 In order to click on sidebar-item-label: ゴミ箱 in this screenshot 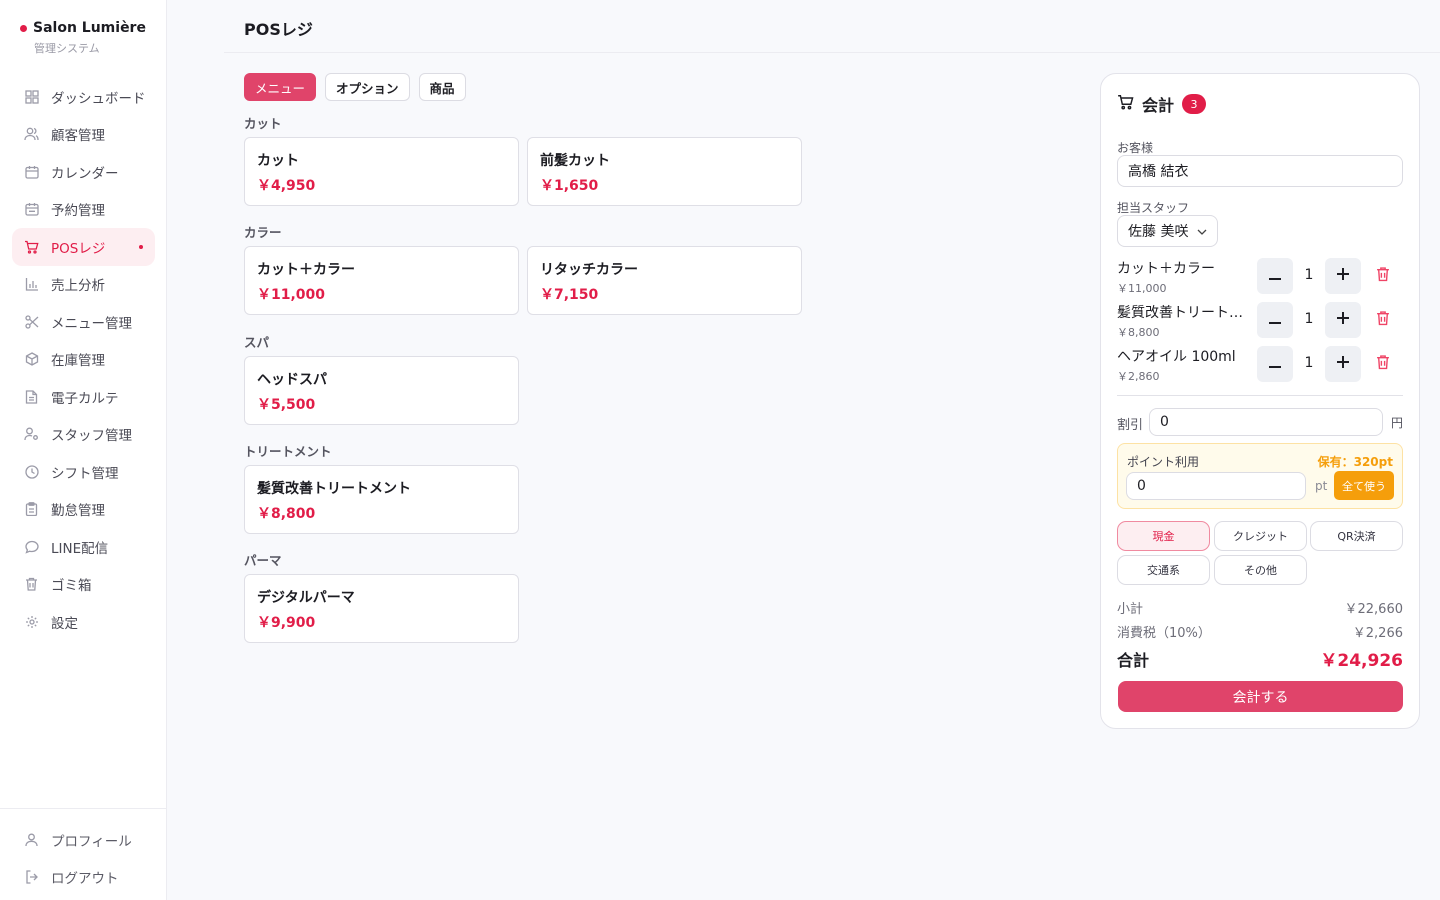, I will do `click(71, 586)`.